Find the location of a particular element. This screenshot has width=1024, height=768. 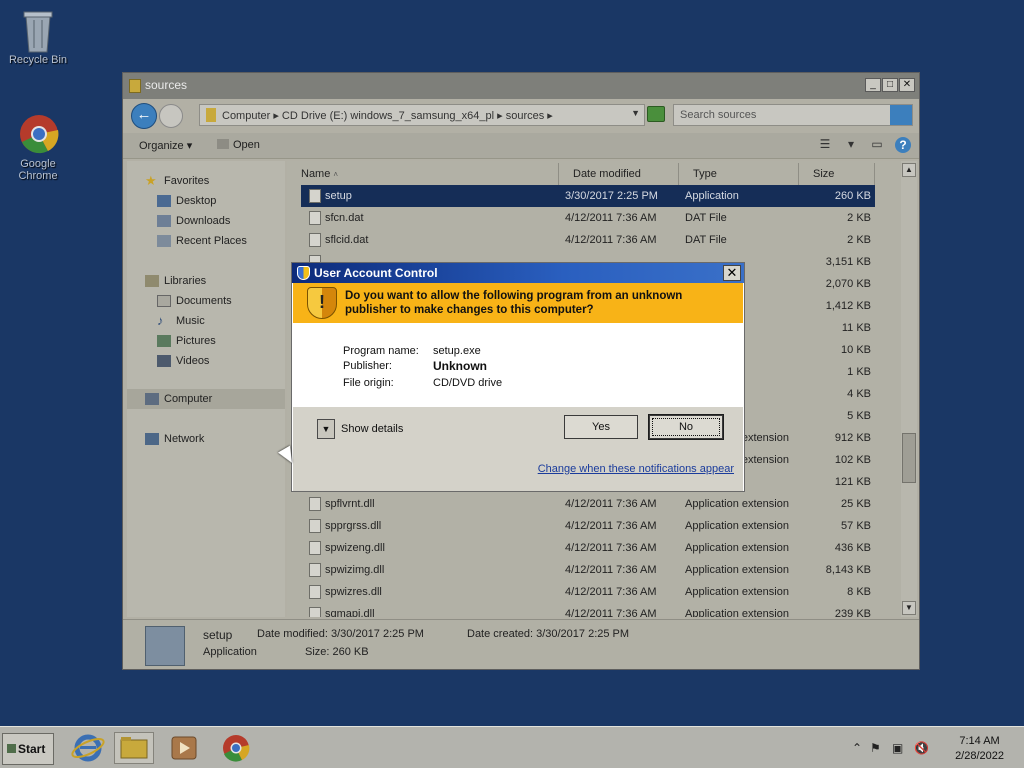

uac-shield-icon is located at coordinates (303, 273).